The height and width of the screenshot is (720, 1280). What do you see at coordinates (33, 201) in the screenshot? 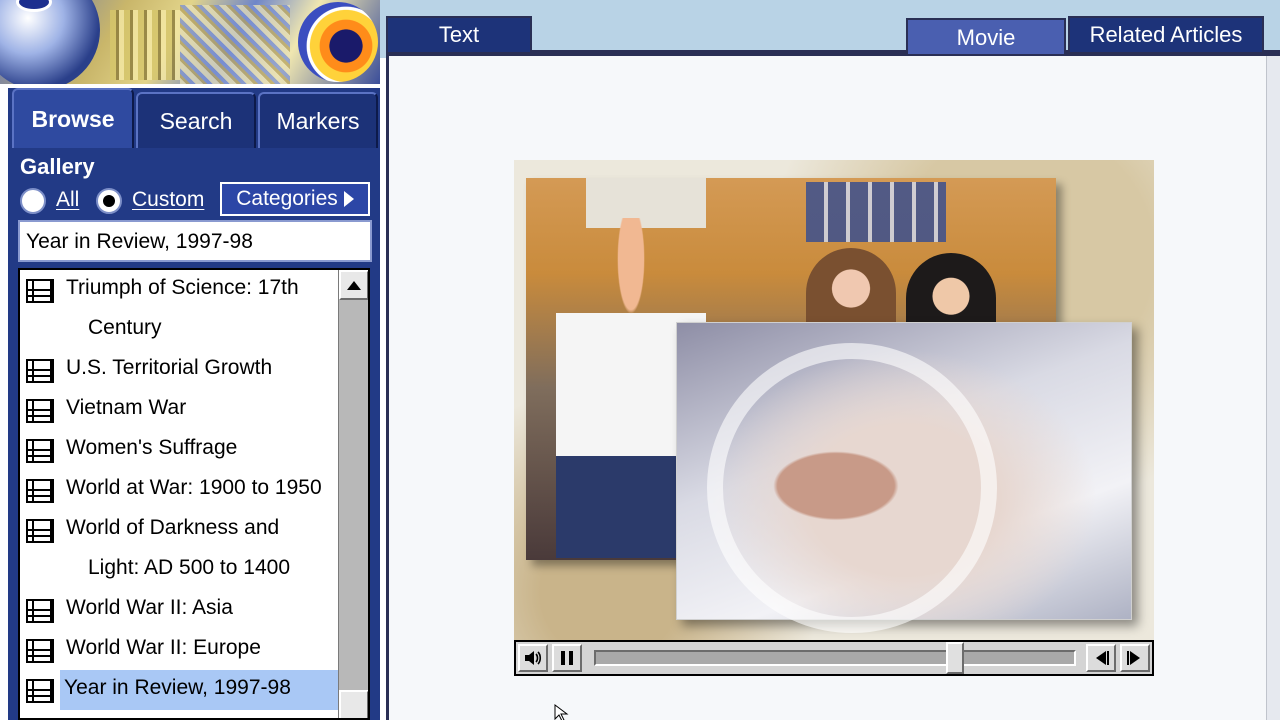
I see `radio-all` at bounding box center [33, 201].